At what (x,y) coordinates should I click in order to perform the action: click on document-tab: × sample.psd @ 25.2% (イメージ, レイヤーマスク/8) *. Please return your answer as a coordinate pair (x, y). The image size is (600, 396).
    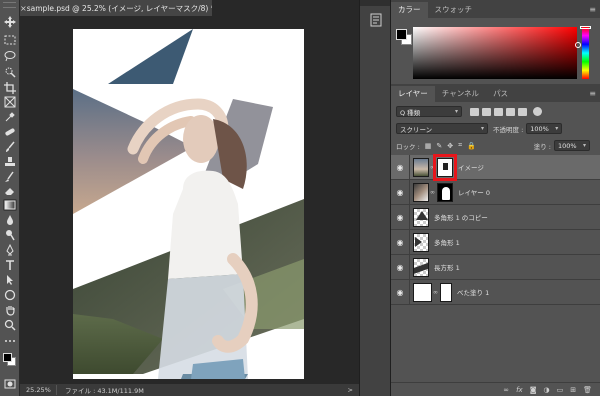
    Looking at the image, I should click on (116, 8).